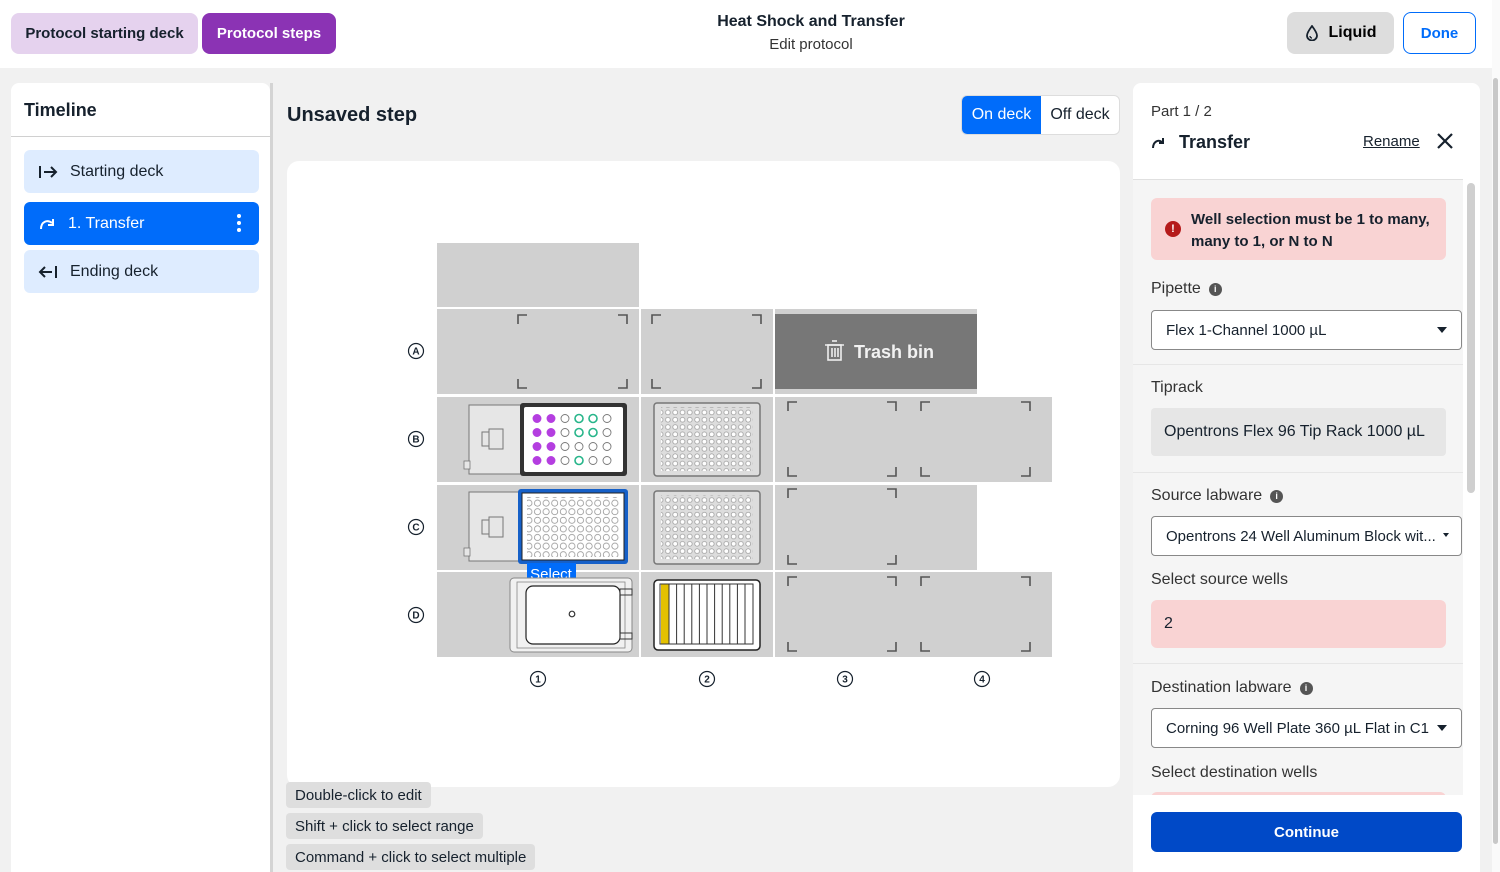 This screenshot has width=1500, height=872. Describe the element at coordinates (1232, 688) in the screenshot. I see `destination-labware-label: Destination labware i` at that location.